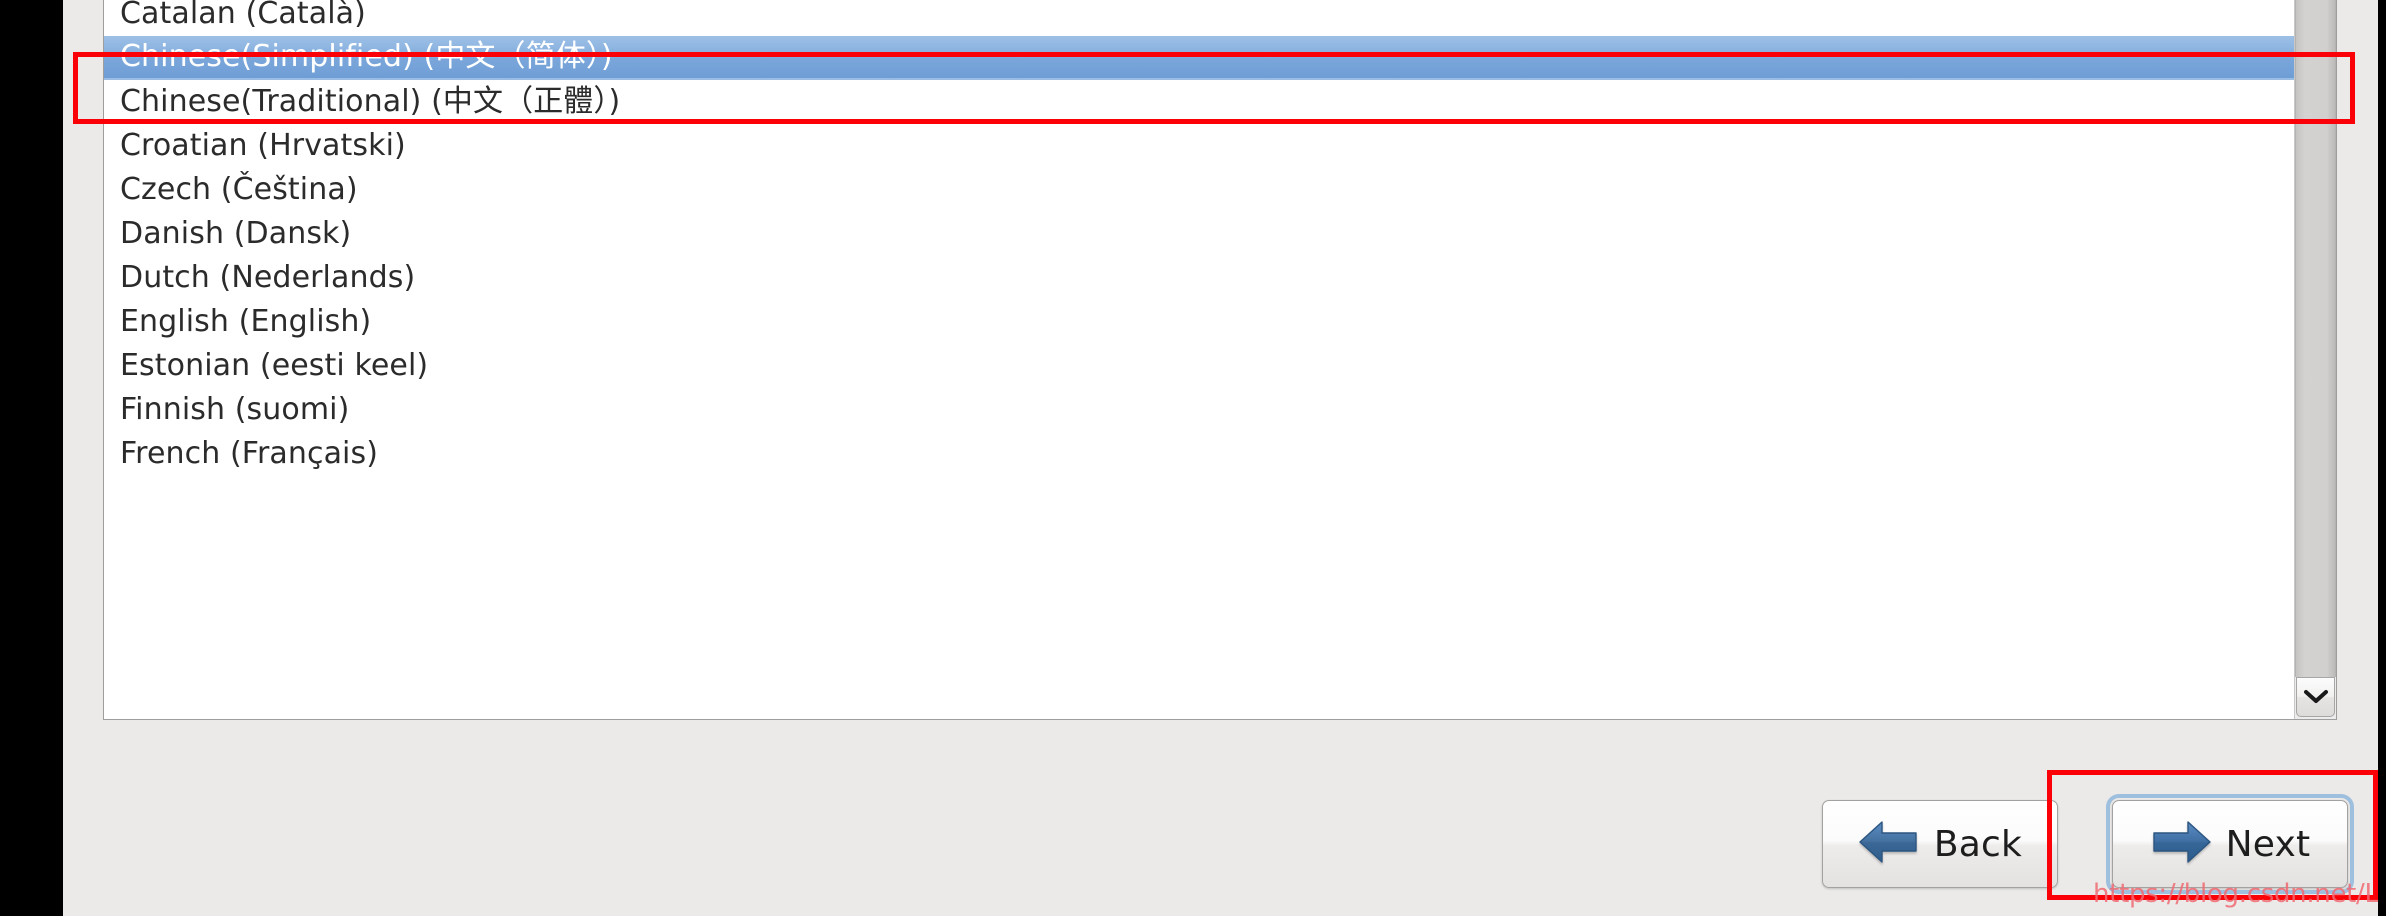 This screenshot has height=916, width=2386. What do you see at coordinates (1199, 410) in the screenshot?
I see `list-item: Finnish (suomi)` at bounding box center [1199, 410].